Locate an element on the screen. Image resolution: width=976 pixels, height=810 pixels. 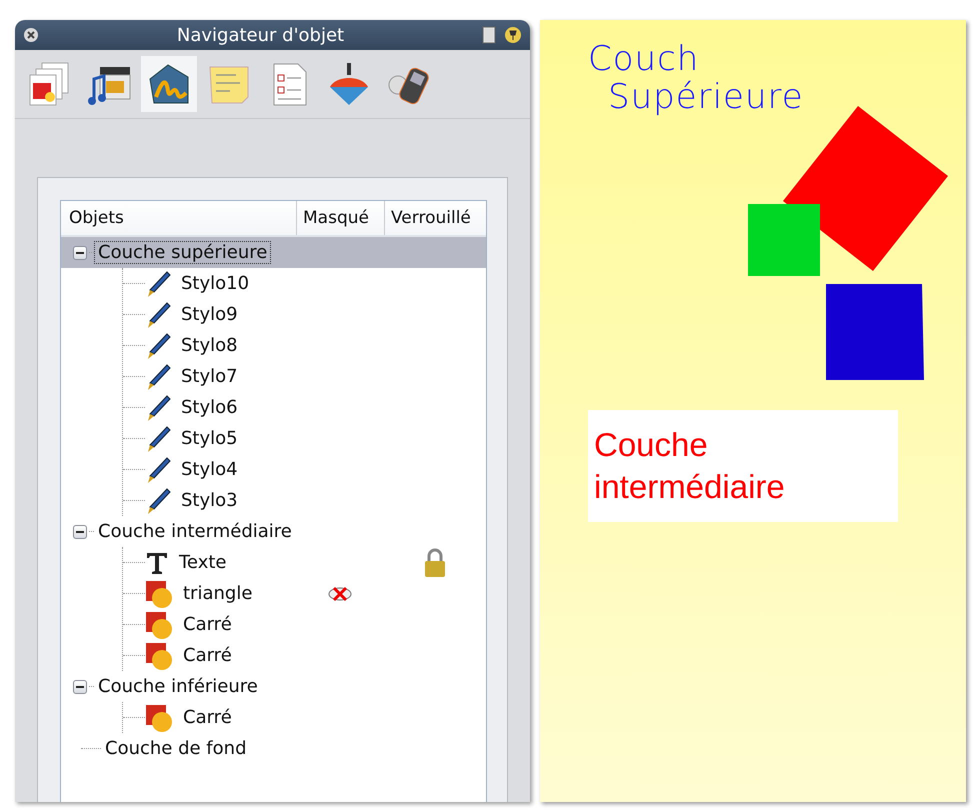
document-icon is located at coordinates (489, 35).